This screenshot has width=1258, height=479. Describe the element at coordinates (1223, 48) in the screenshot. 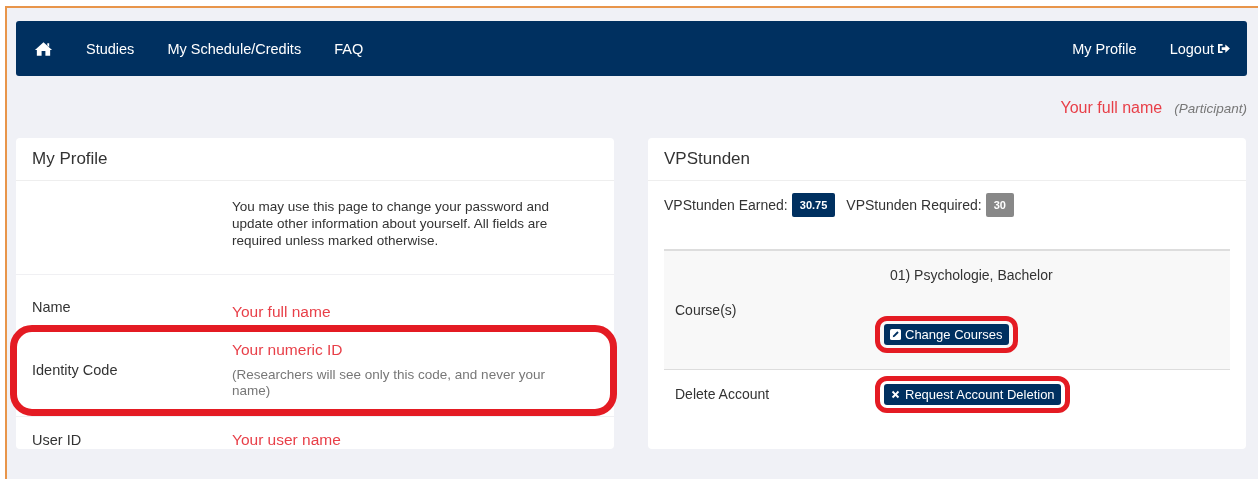

I see `logout-icon` at that location.